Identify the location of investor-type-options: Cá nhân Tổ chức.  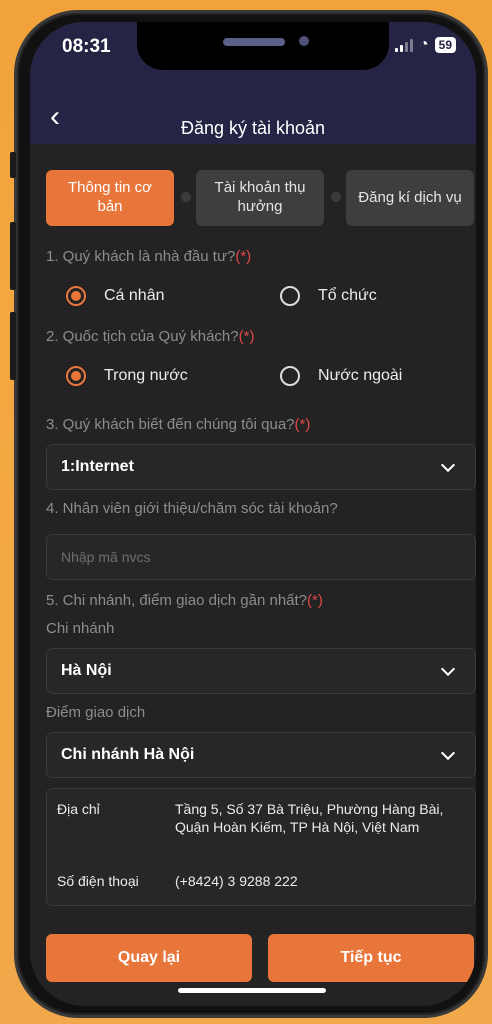
(221, 296).